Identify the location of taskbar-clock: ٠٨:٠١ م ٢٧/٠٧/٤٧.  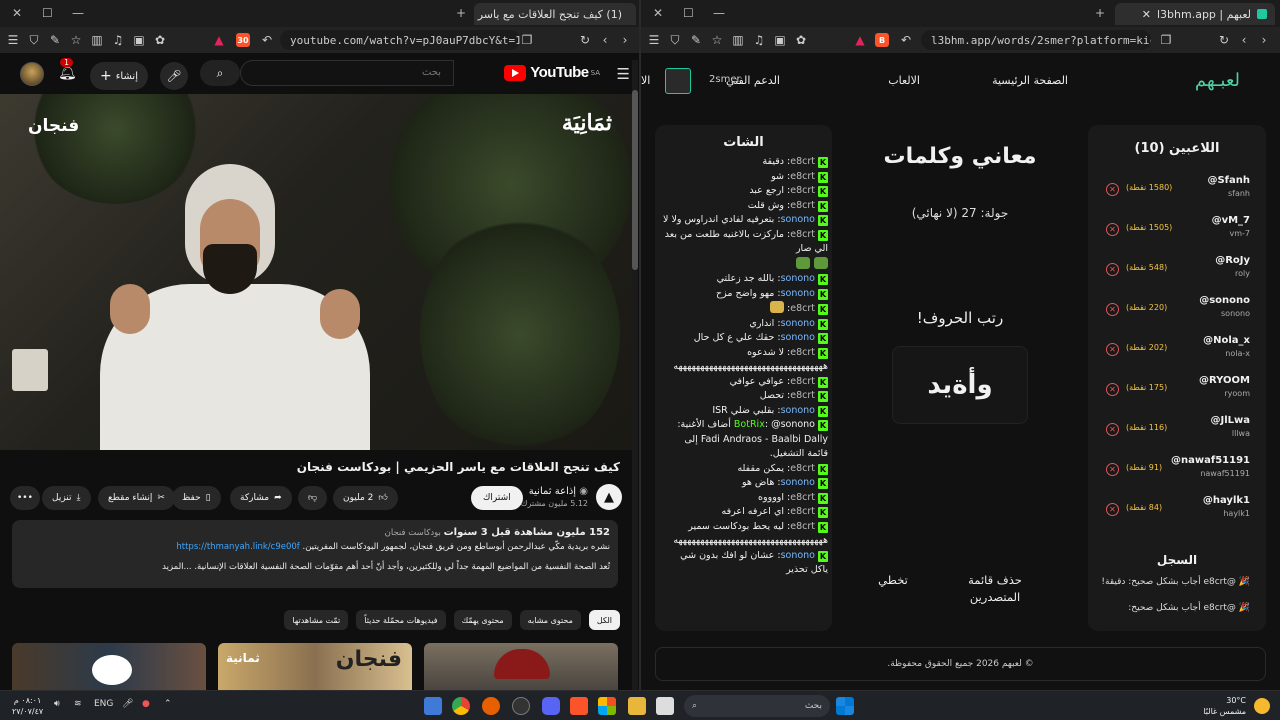
(27, 706).